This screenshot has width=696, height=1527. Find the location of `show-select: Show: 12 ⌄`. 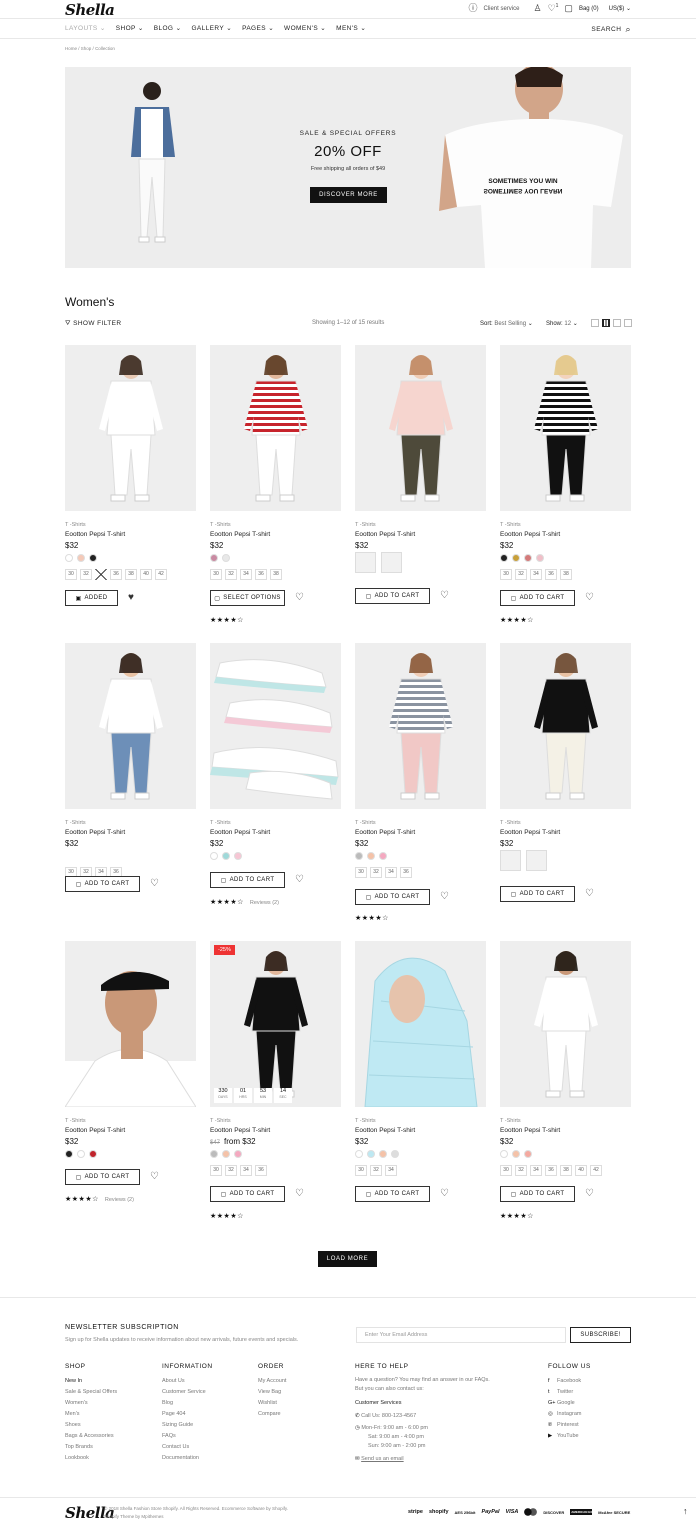

show-select: Show: 12 ⌄ is located at coordinates (562, 323).